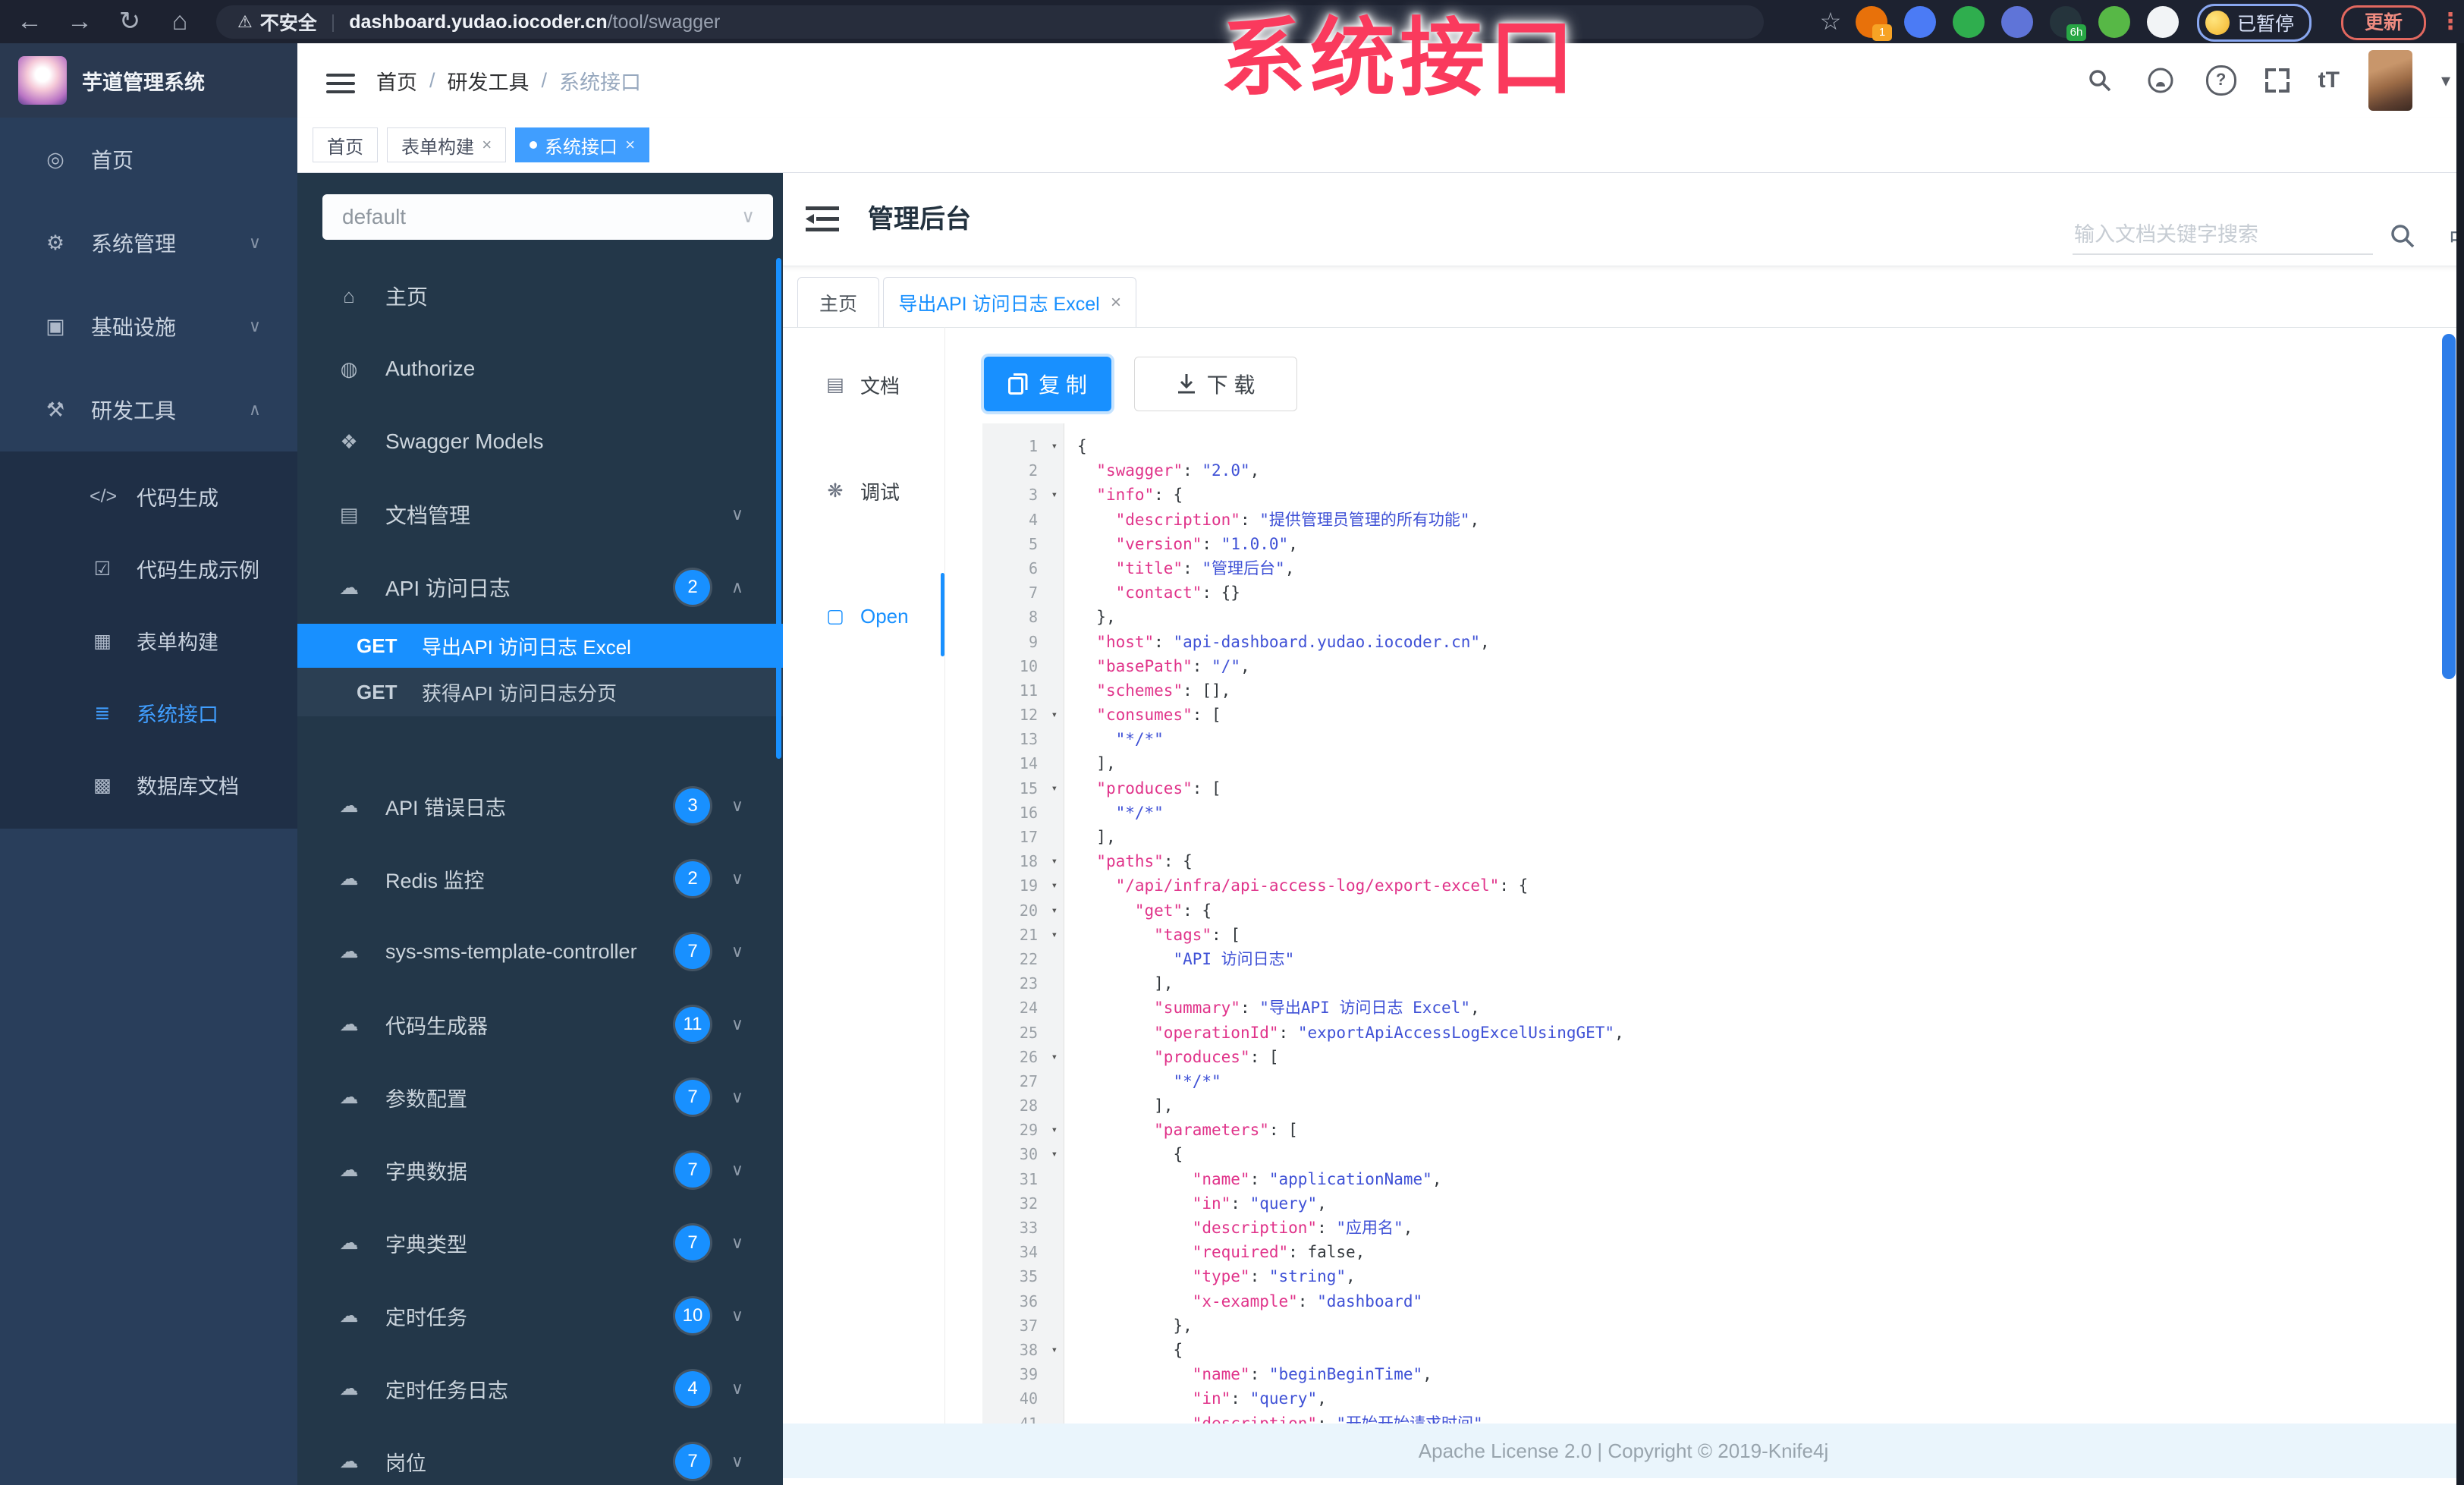  I want to click on line-number: 27, so click(1028, 1080).